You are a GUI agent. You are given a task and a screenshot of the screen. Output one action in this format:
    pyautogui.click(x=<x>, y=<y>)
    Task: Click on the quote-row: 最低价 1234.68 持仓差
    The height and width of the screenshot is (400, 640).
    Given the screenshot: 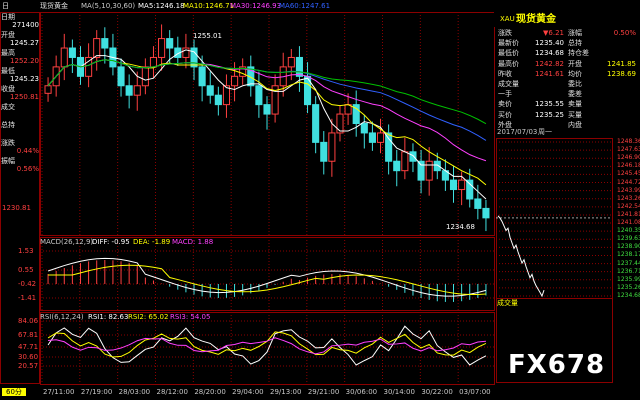 What is the action you would take?
    pyautogui.click(x=567, y=53)
    